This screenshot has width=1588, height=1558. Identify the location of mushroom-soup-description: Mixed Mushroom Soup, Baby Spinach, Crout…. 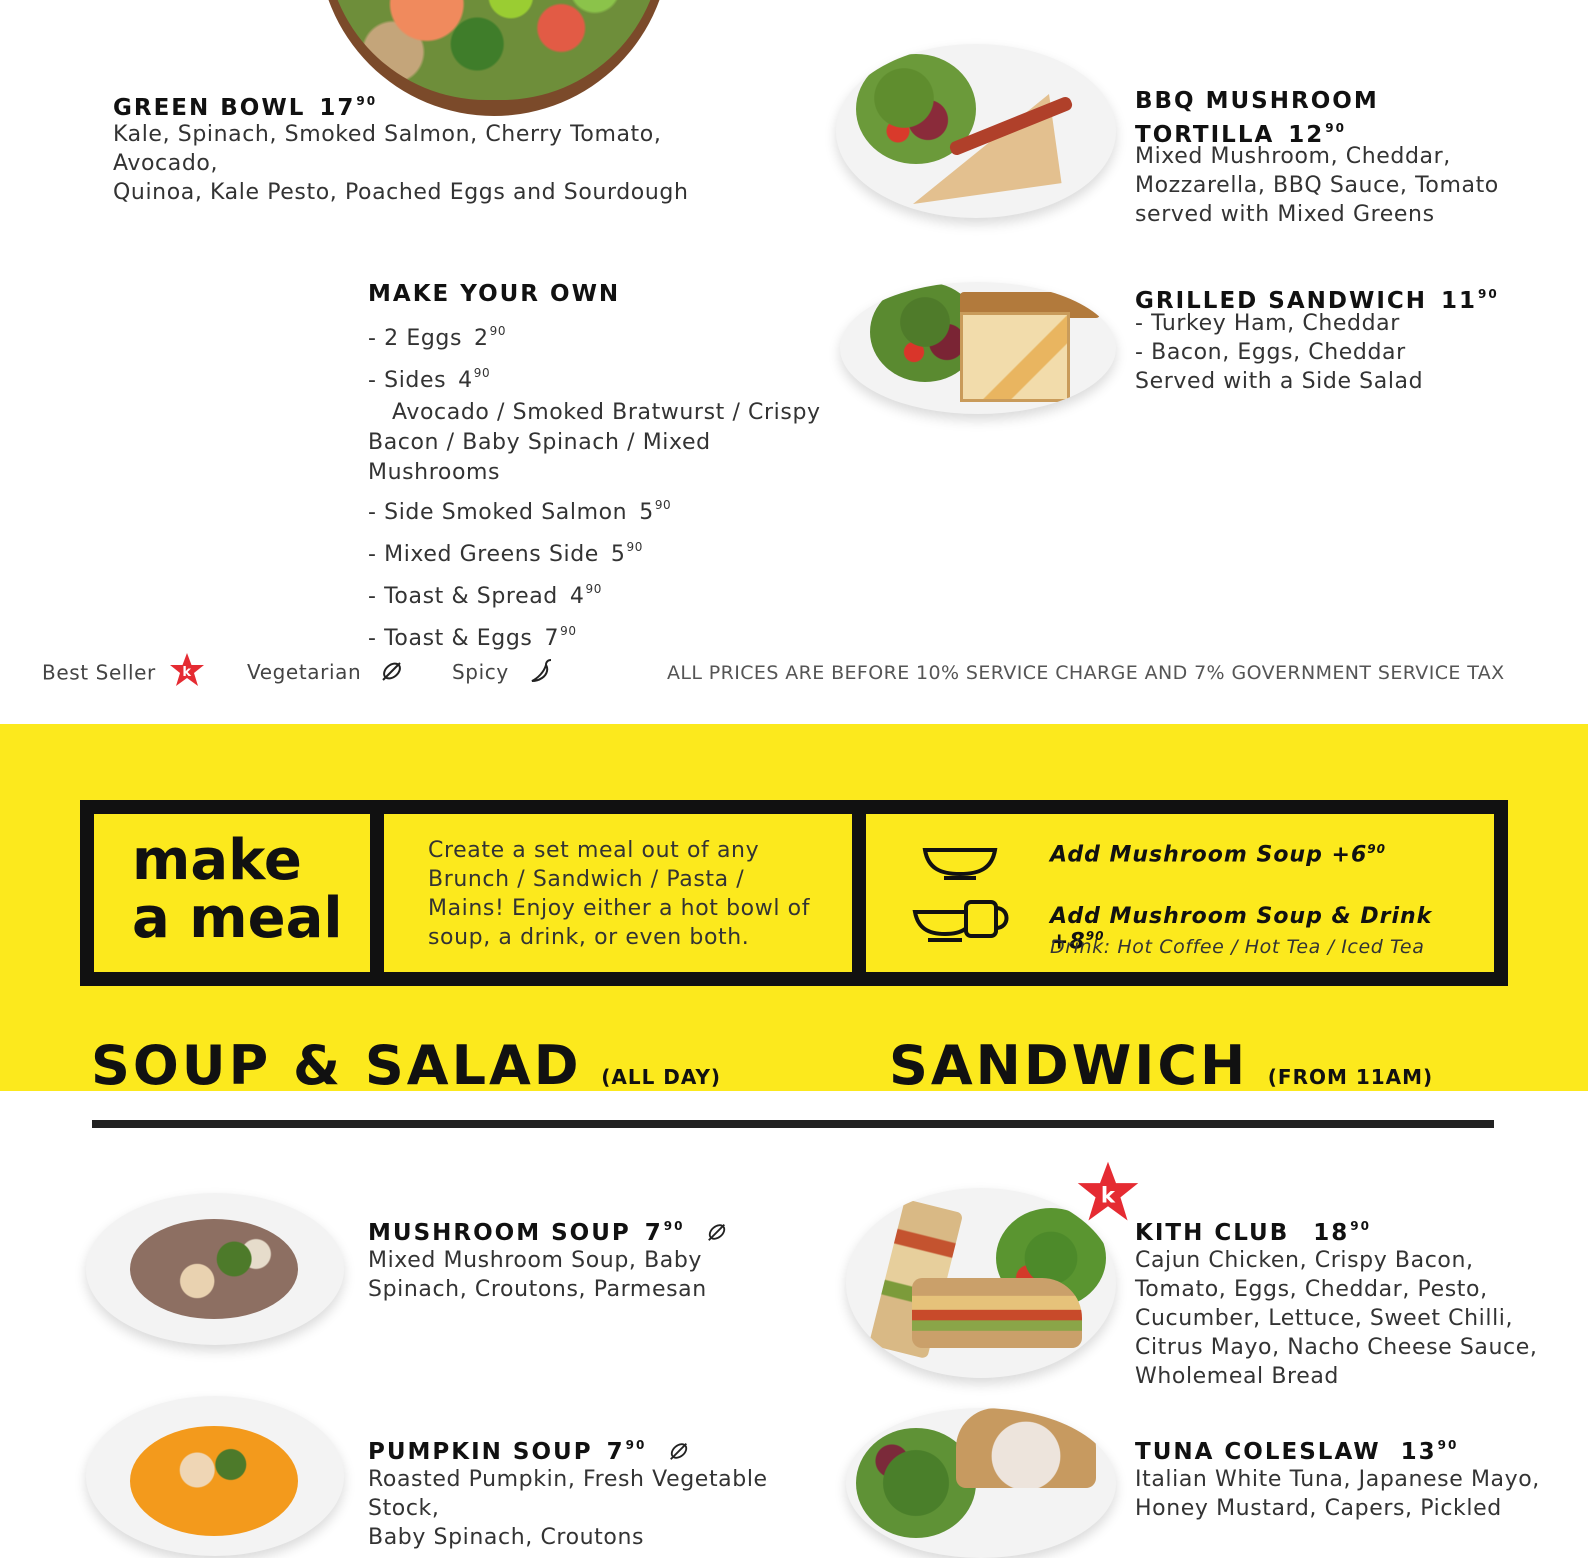
(537, 1275).